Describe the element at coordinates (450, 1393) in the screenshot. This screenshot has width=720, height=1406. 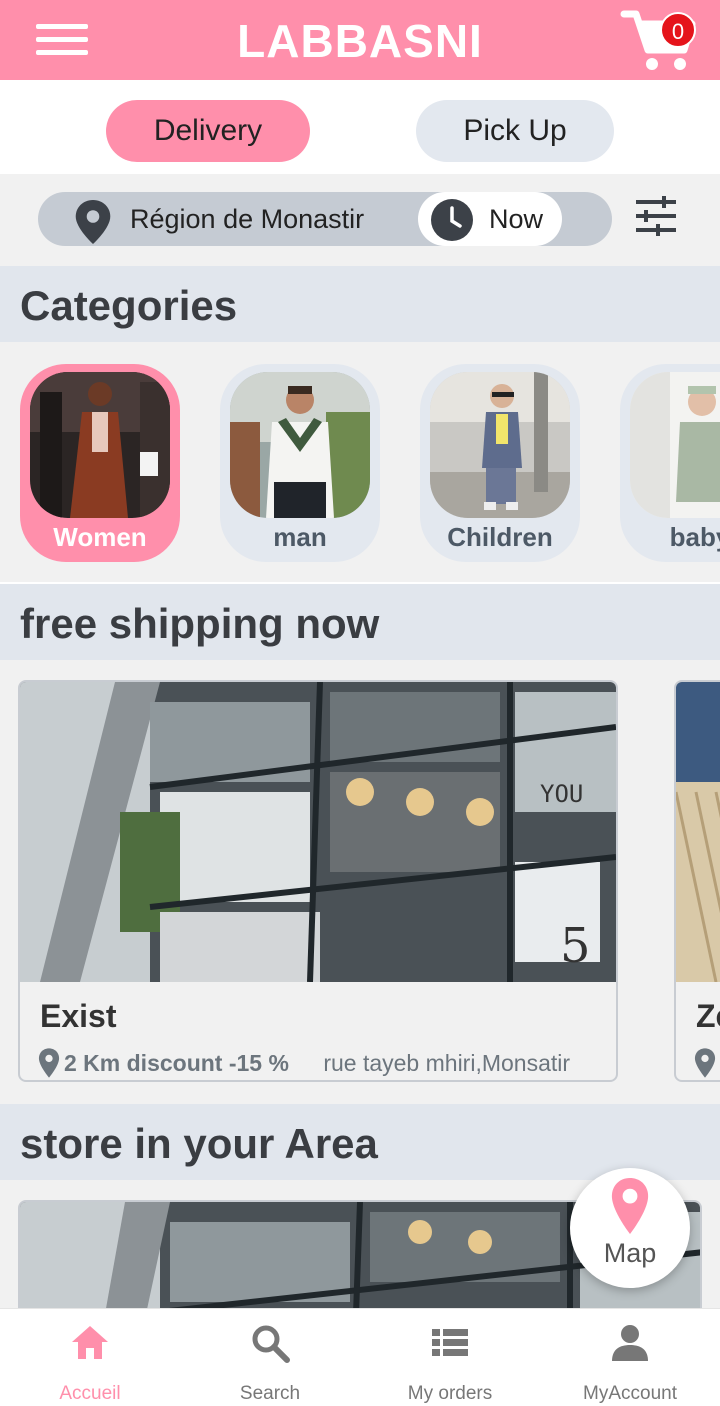
I see `nav-label: My orders` at that location.